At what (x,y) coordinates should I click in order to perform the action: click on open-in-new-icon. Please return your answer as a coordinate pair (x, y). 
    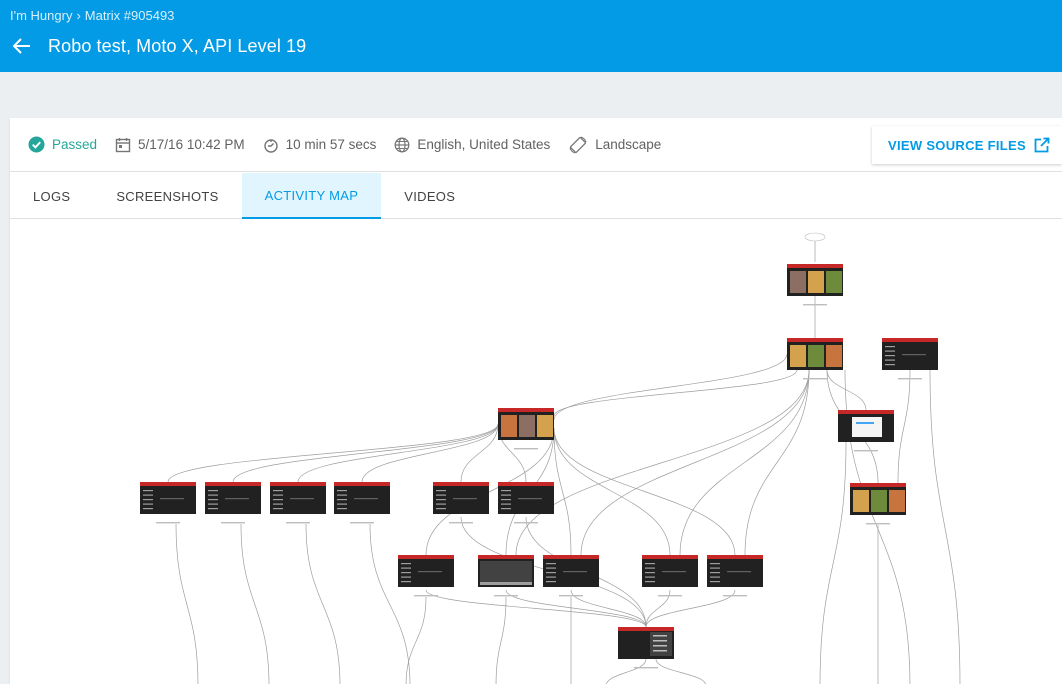
    Looking at the image, I should click on (1042, 145).